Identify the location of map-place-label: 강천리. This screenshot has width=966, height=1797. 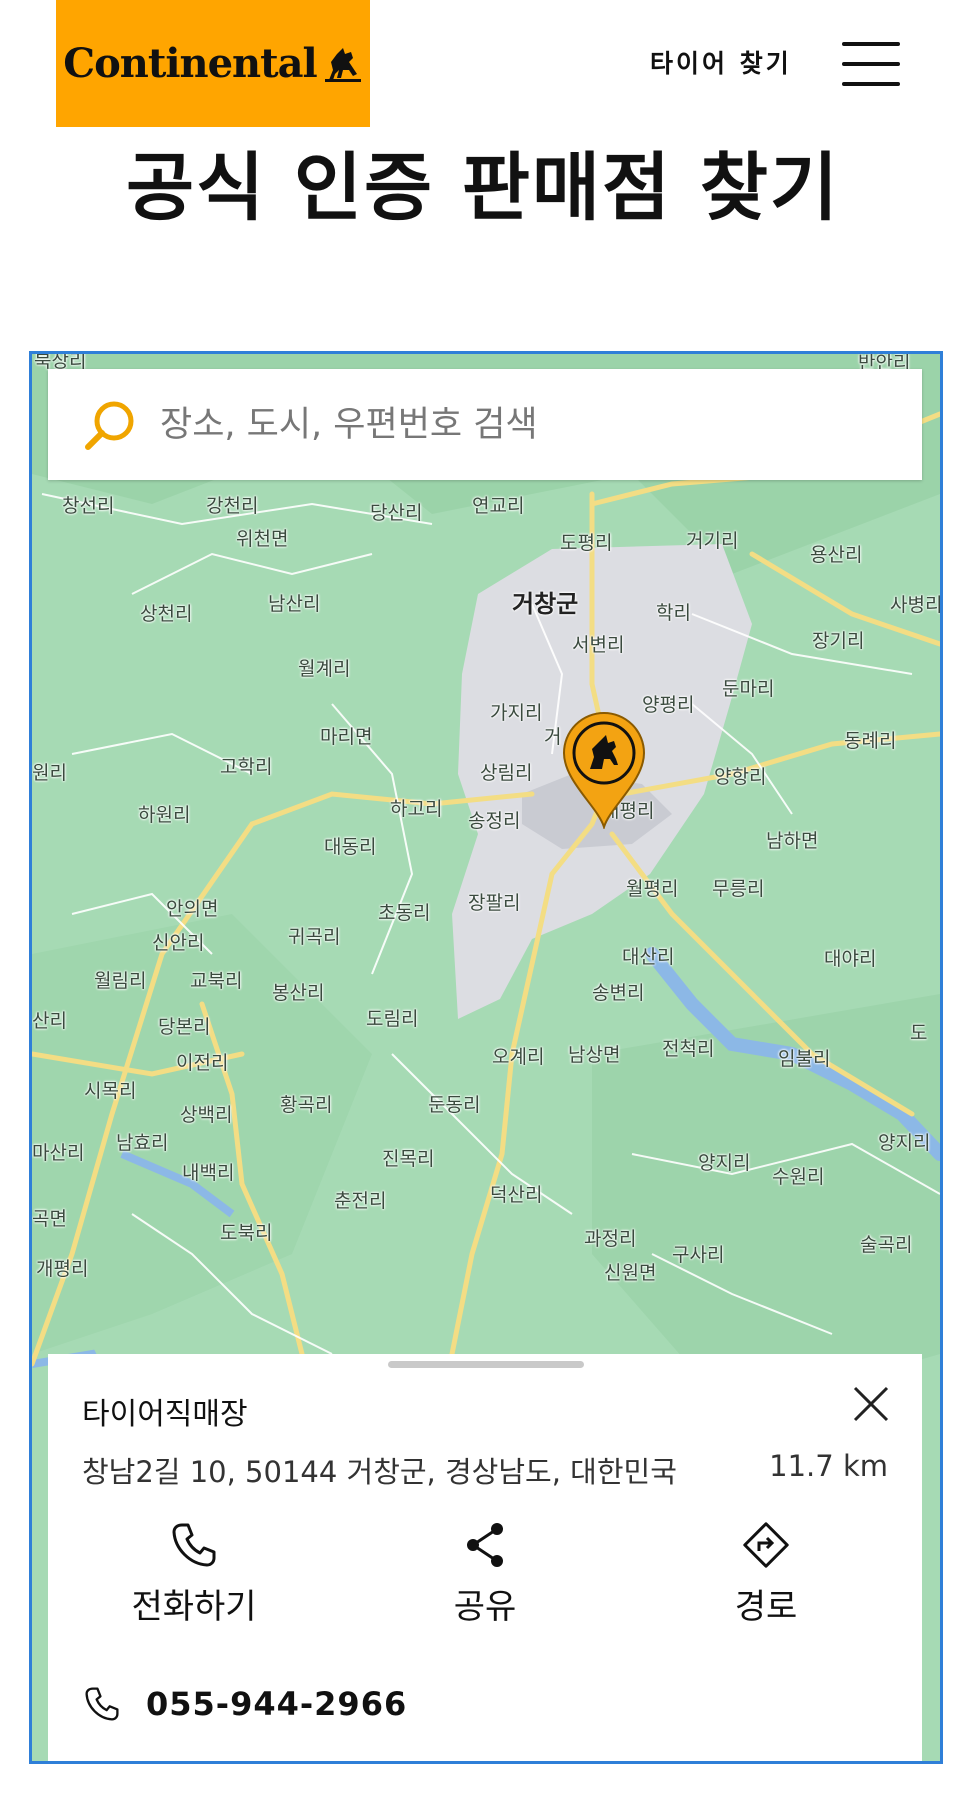
(232, 506).